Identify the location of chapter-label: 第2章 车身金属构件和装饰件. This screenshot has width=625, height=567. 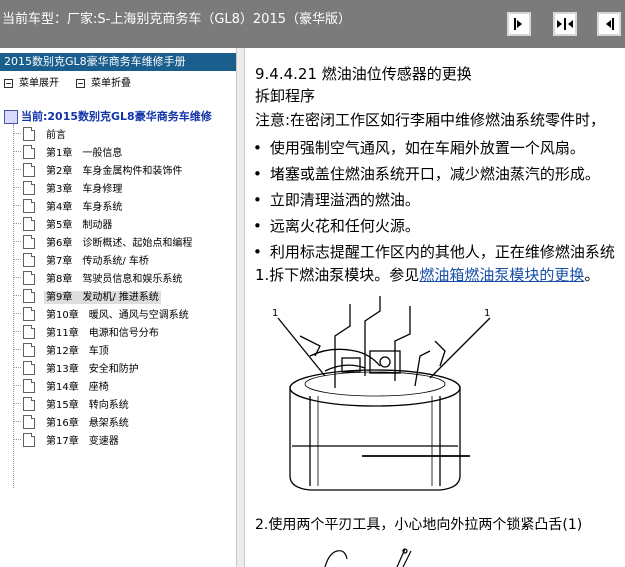
(114, 171).